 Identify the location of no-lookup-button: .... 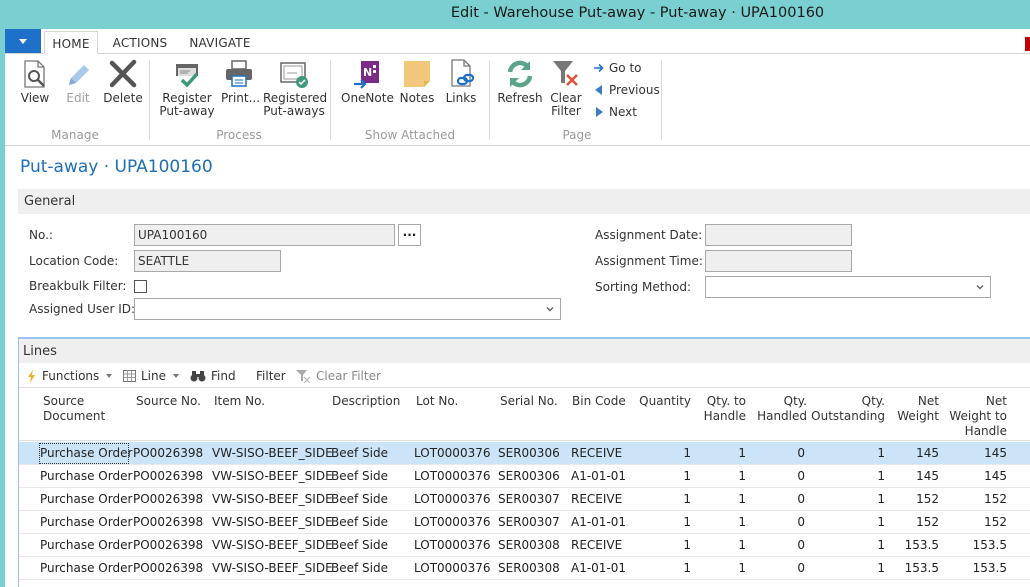
(409, 235).